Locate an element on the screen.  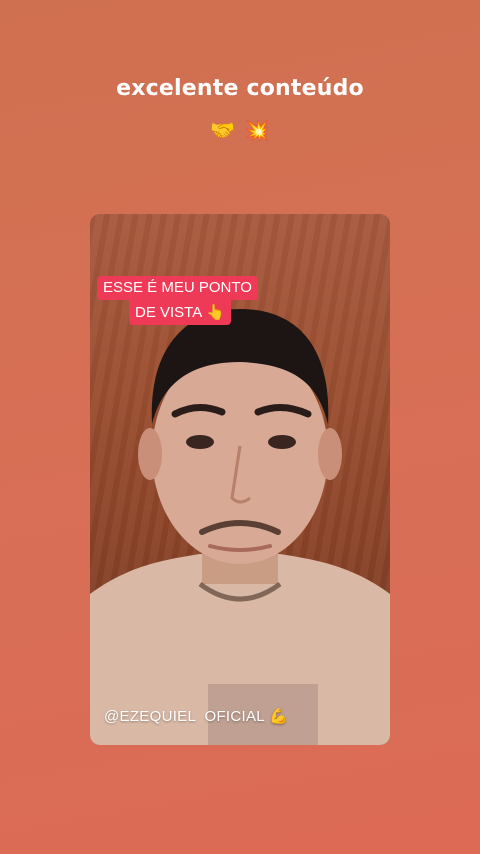
person-left-ear is located at coordinates (150, 454).